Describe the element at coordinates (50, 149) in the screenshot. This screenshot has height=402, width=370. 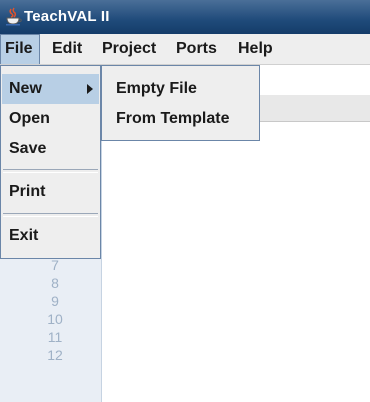
I see `menu-item-save: Save` at that location.